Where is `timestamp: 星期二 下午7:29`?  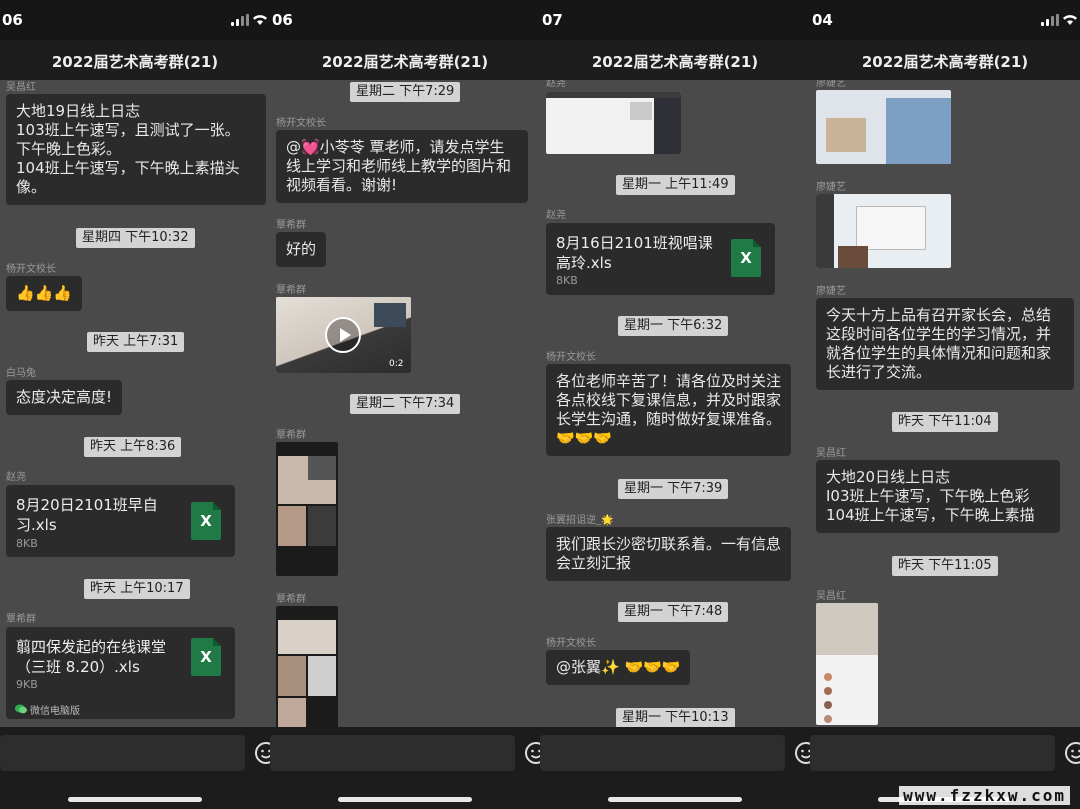 timestamp: 星期二 下午7:29 is located at coordinates (405, 92).